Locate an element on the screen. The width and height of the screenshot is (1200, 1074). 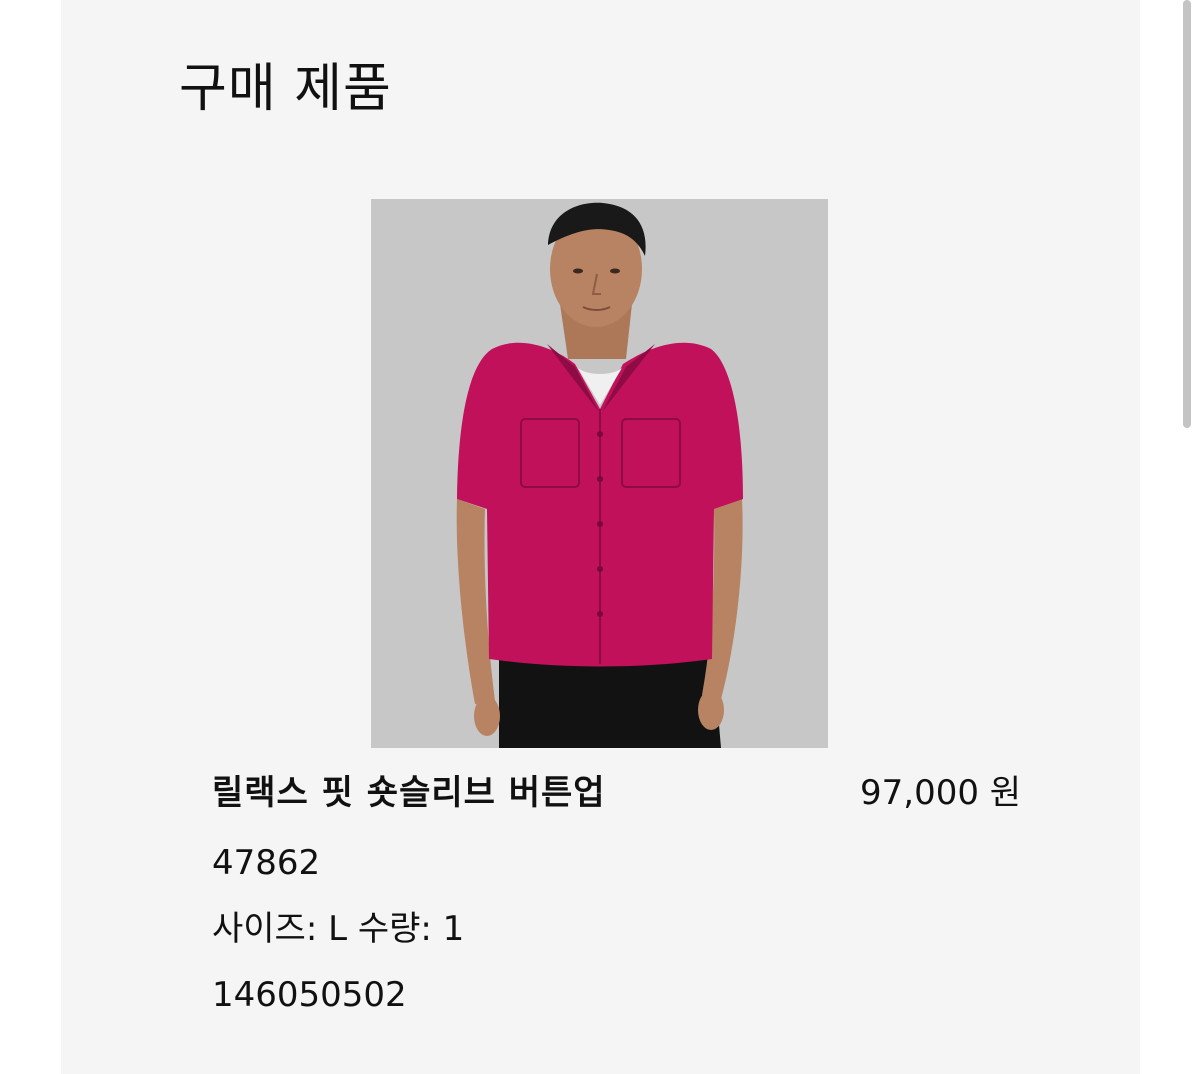
style-number: 47862 is located at coordinates (266, 863).